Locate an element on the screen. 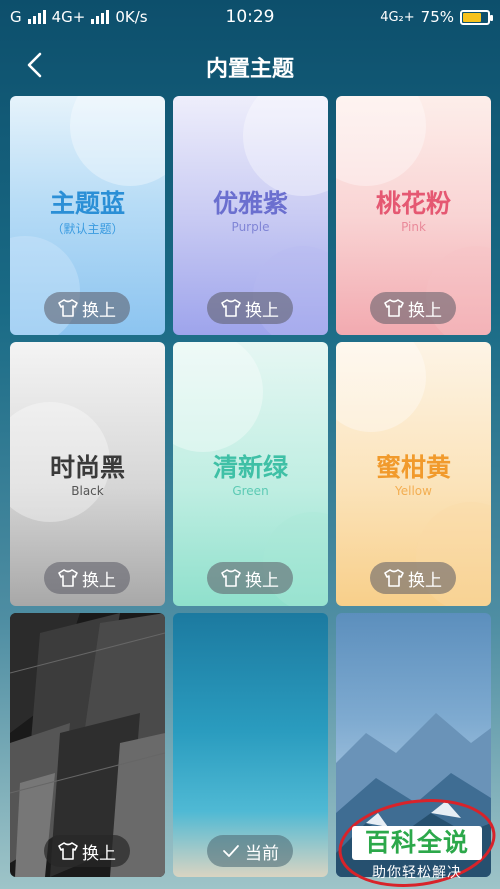  battery-percent: 75% is located at coordinates (437, 17).